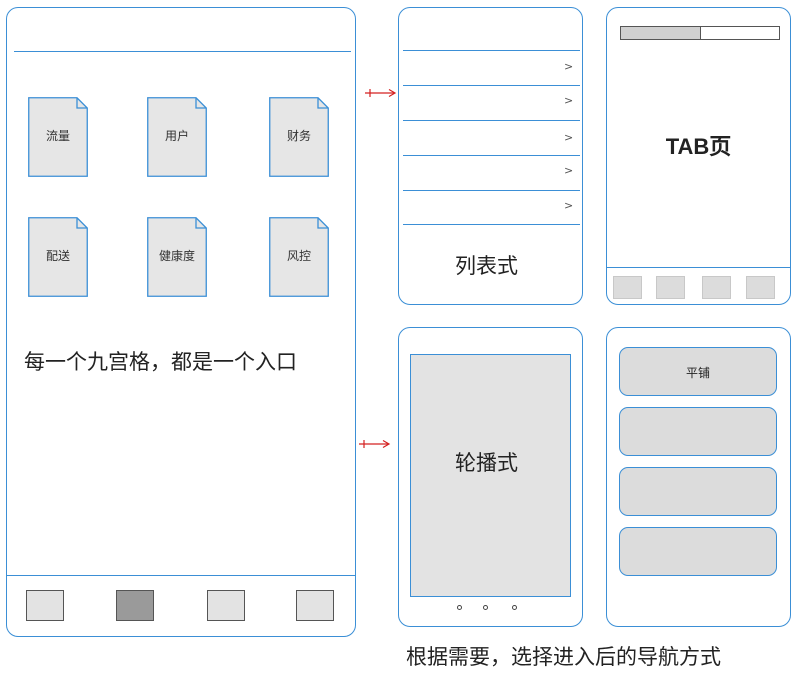 This screenshot has width=801, height=676. Describe the element at coordinates (698, 267) in the screenshot. I see `tab-bar-divider` at that location.